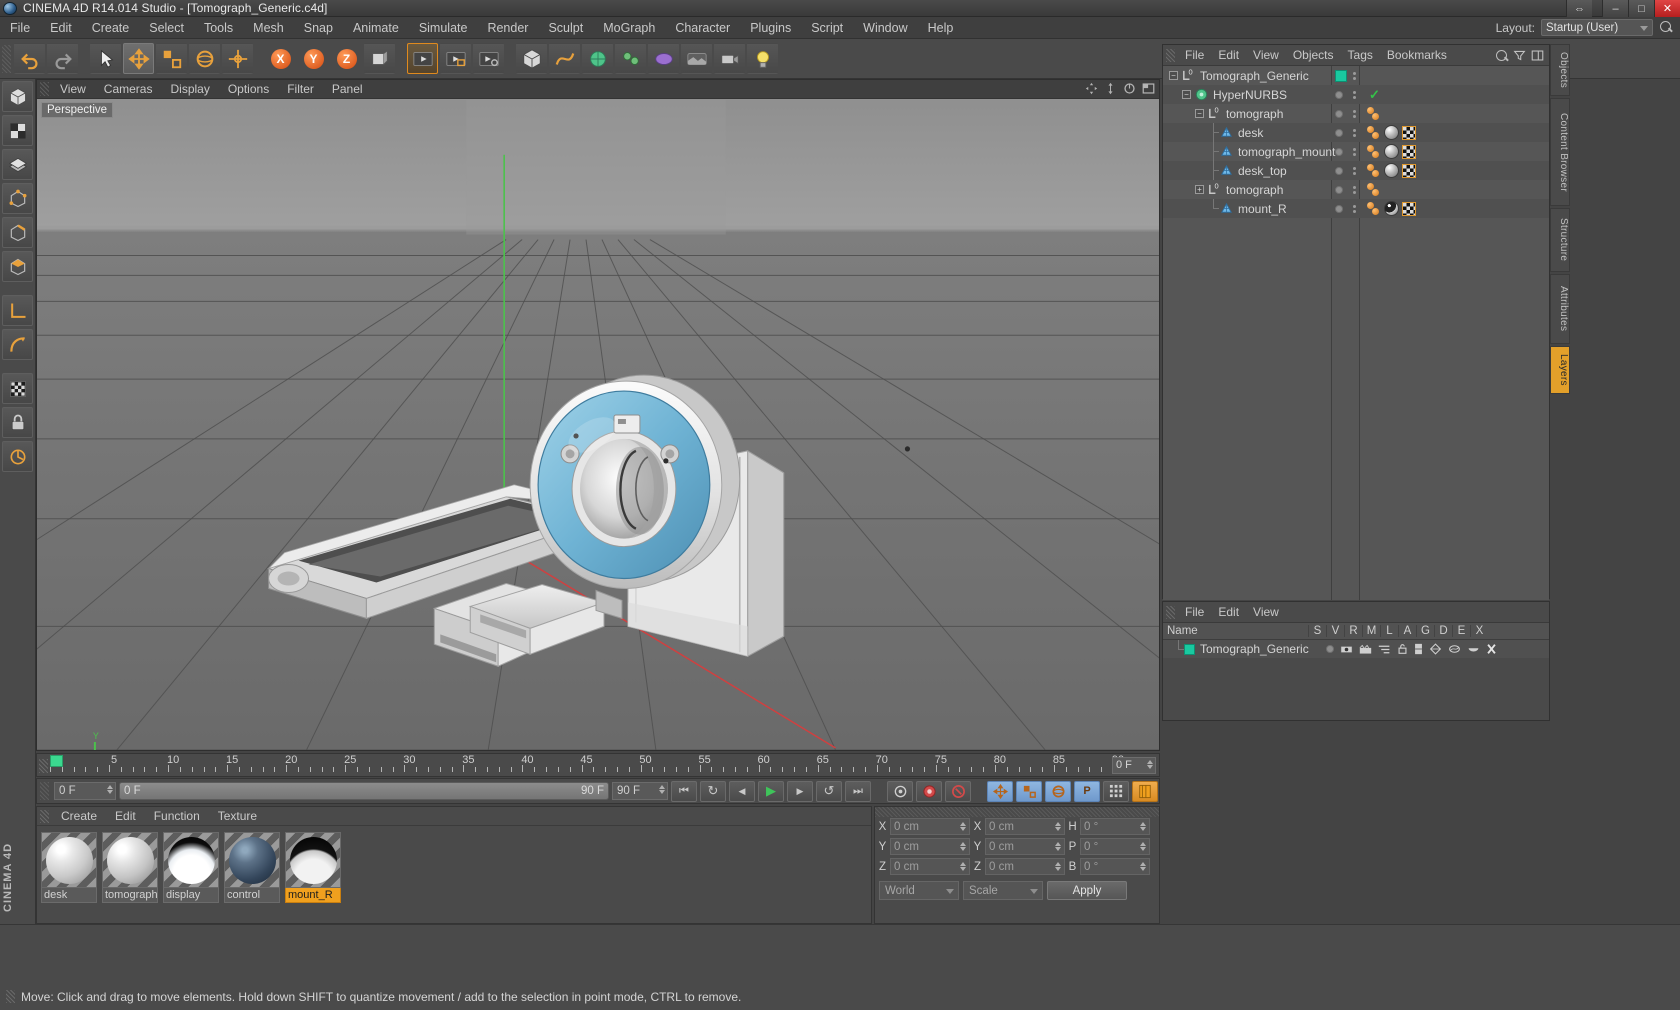  I want to click on apply-button: Apply, so click(1087, 890).